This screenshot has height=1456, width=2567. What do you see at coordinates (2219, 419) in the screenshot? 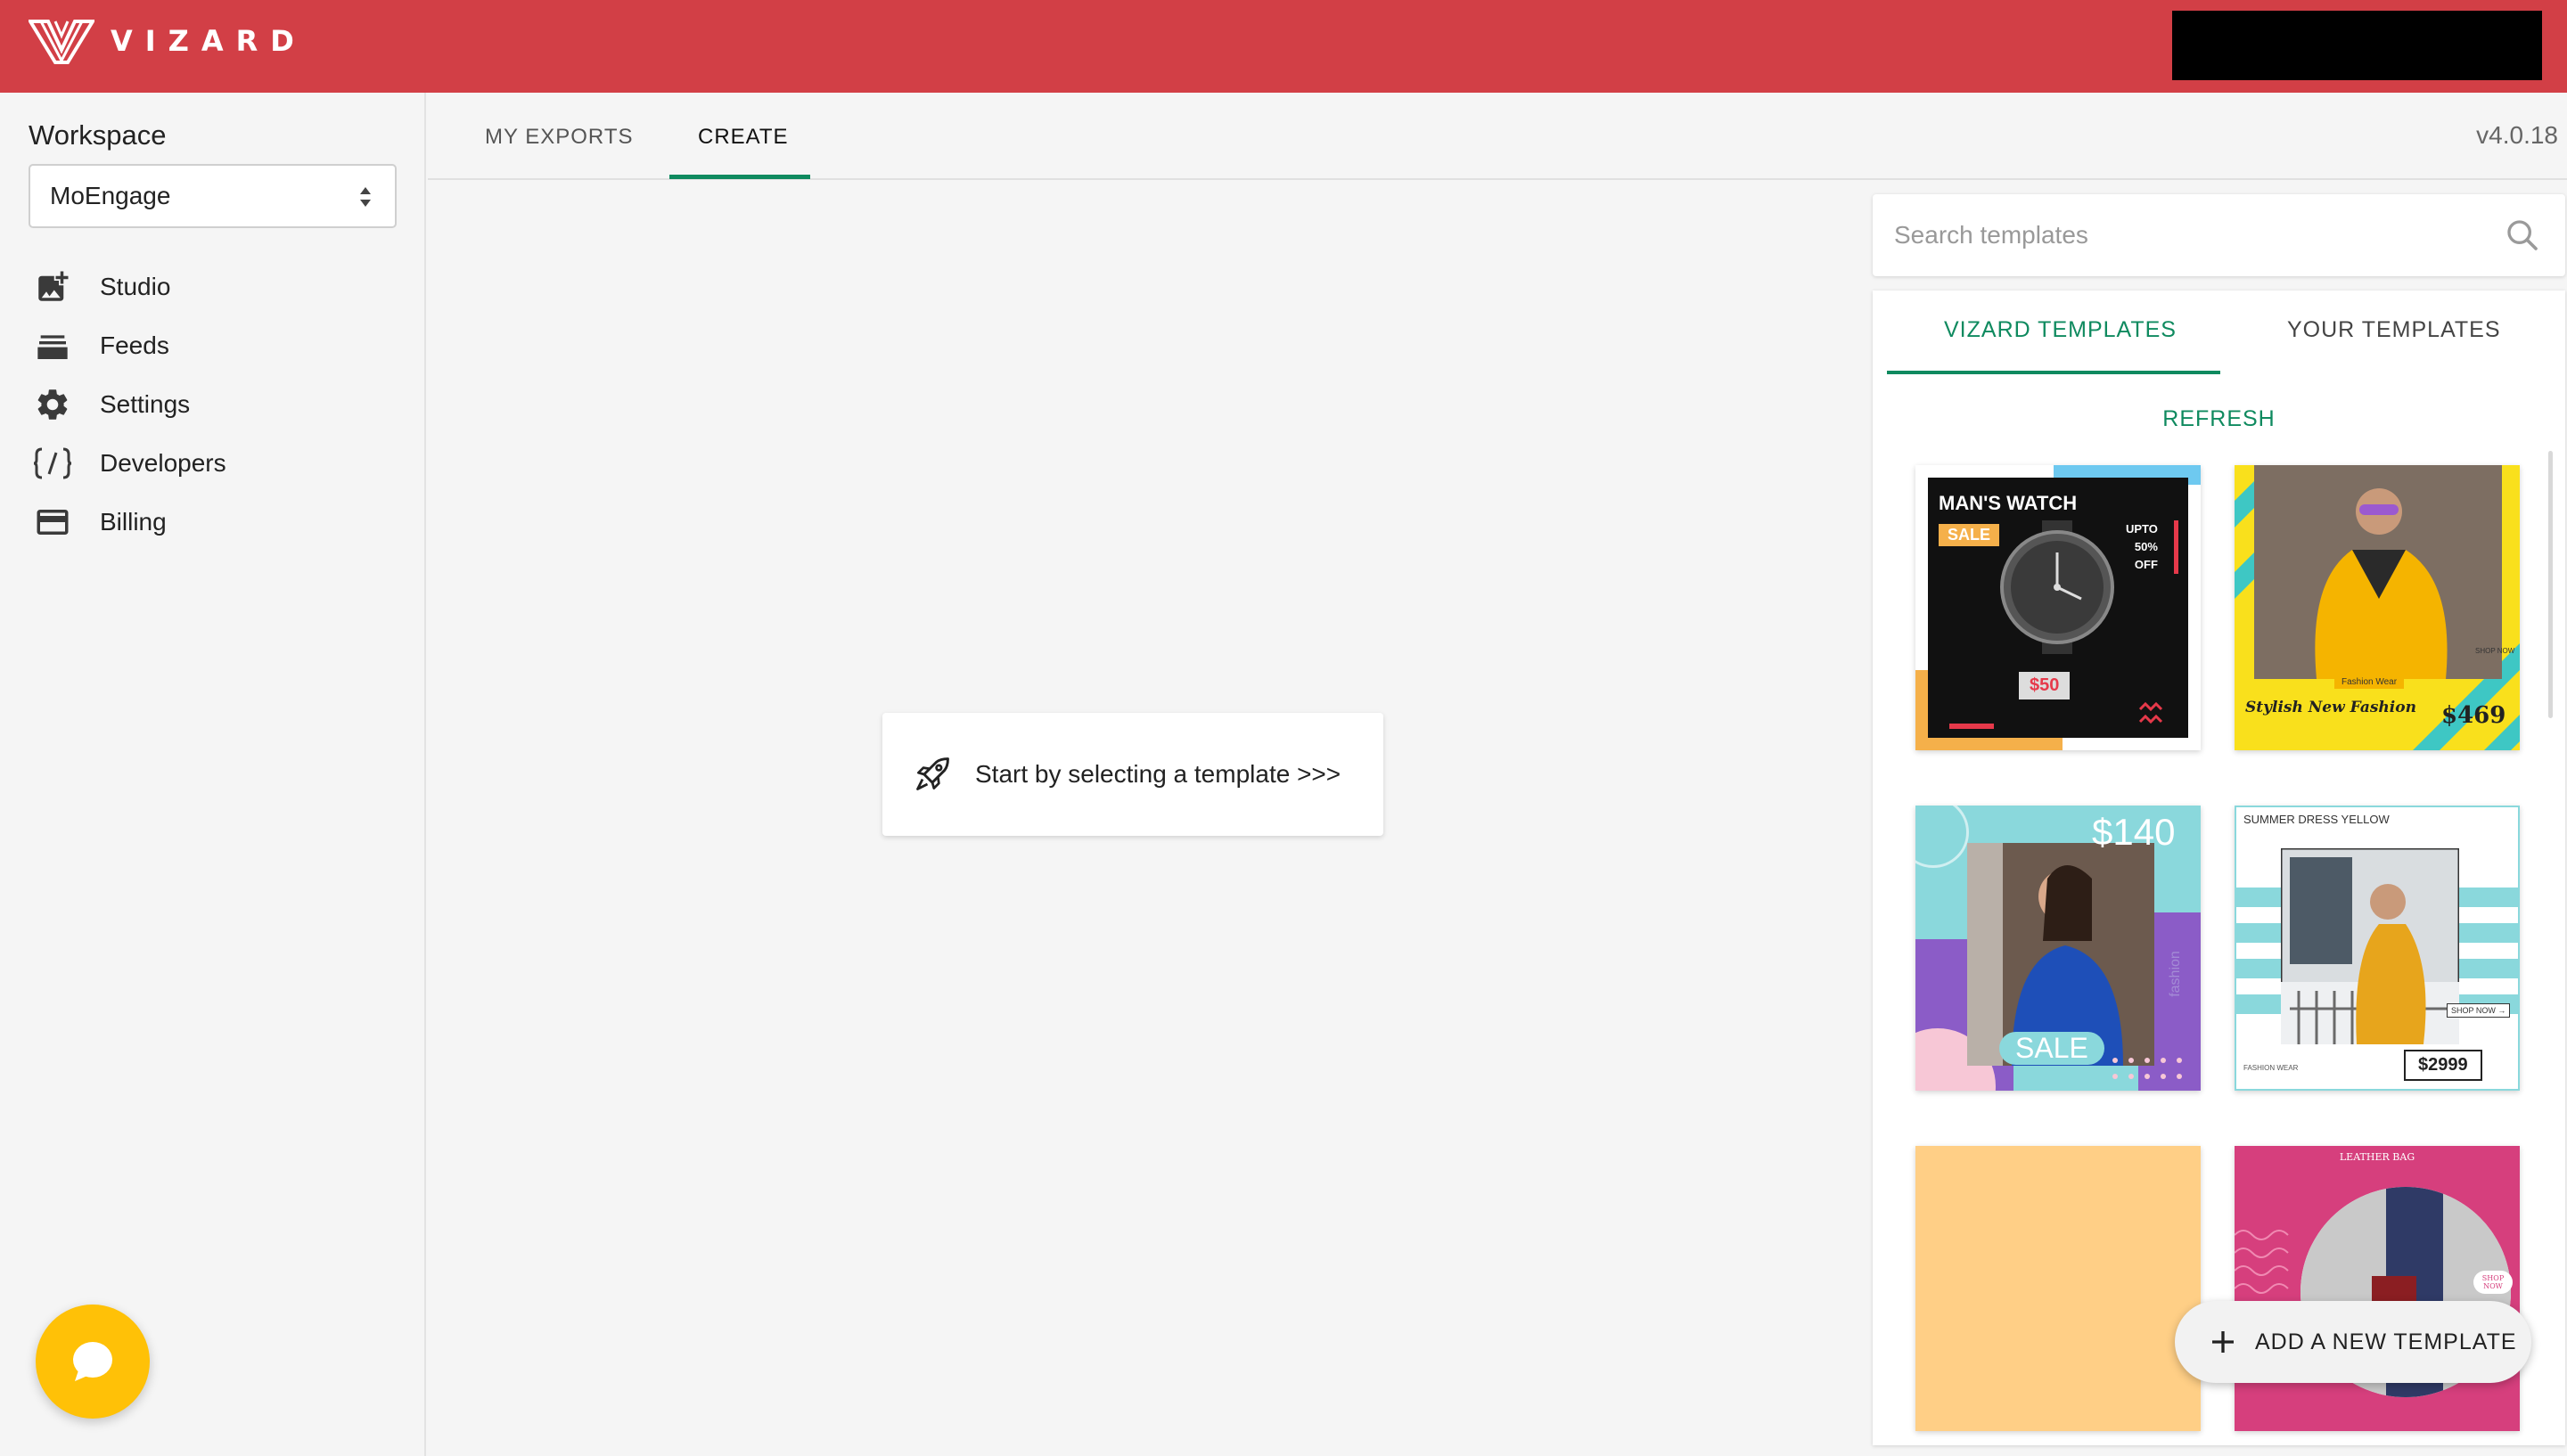
I see `refresh-button: REFRESH` at bounding box center [2219, 419].